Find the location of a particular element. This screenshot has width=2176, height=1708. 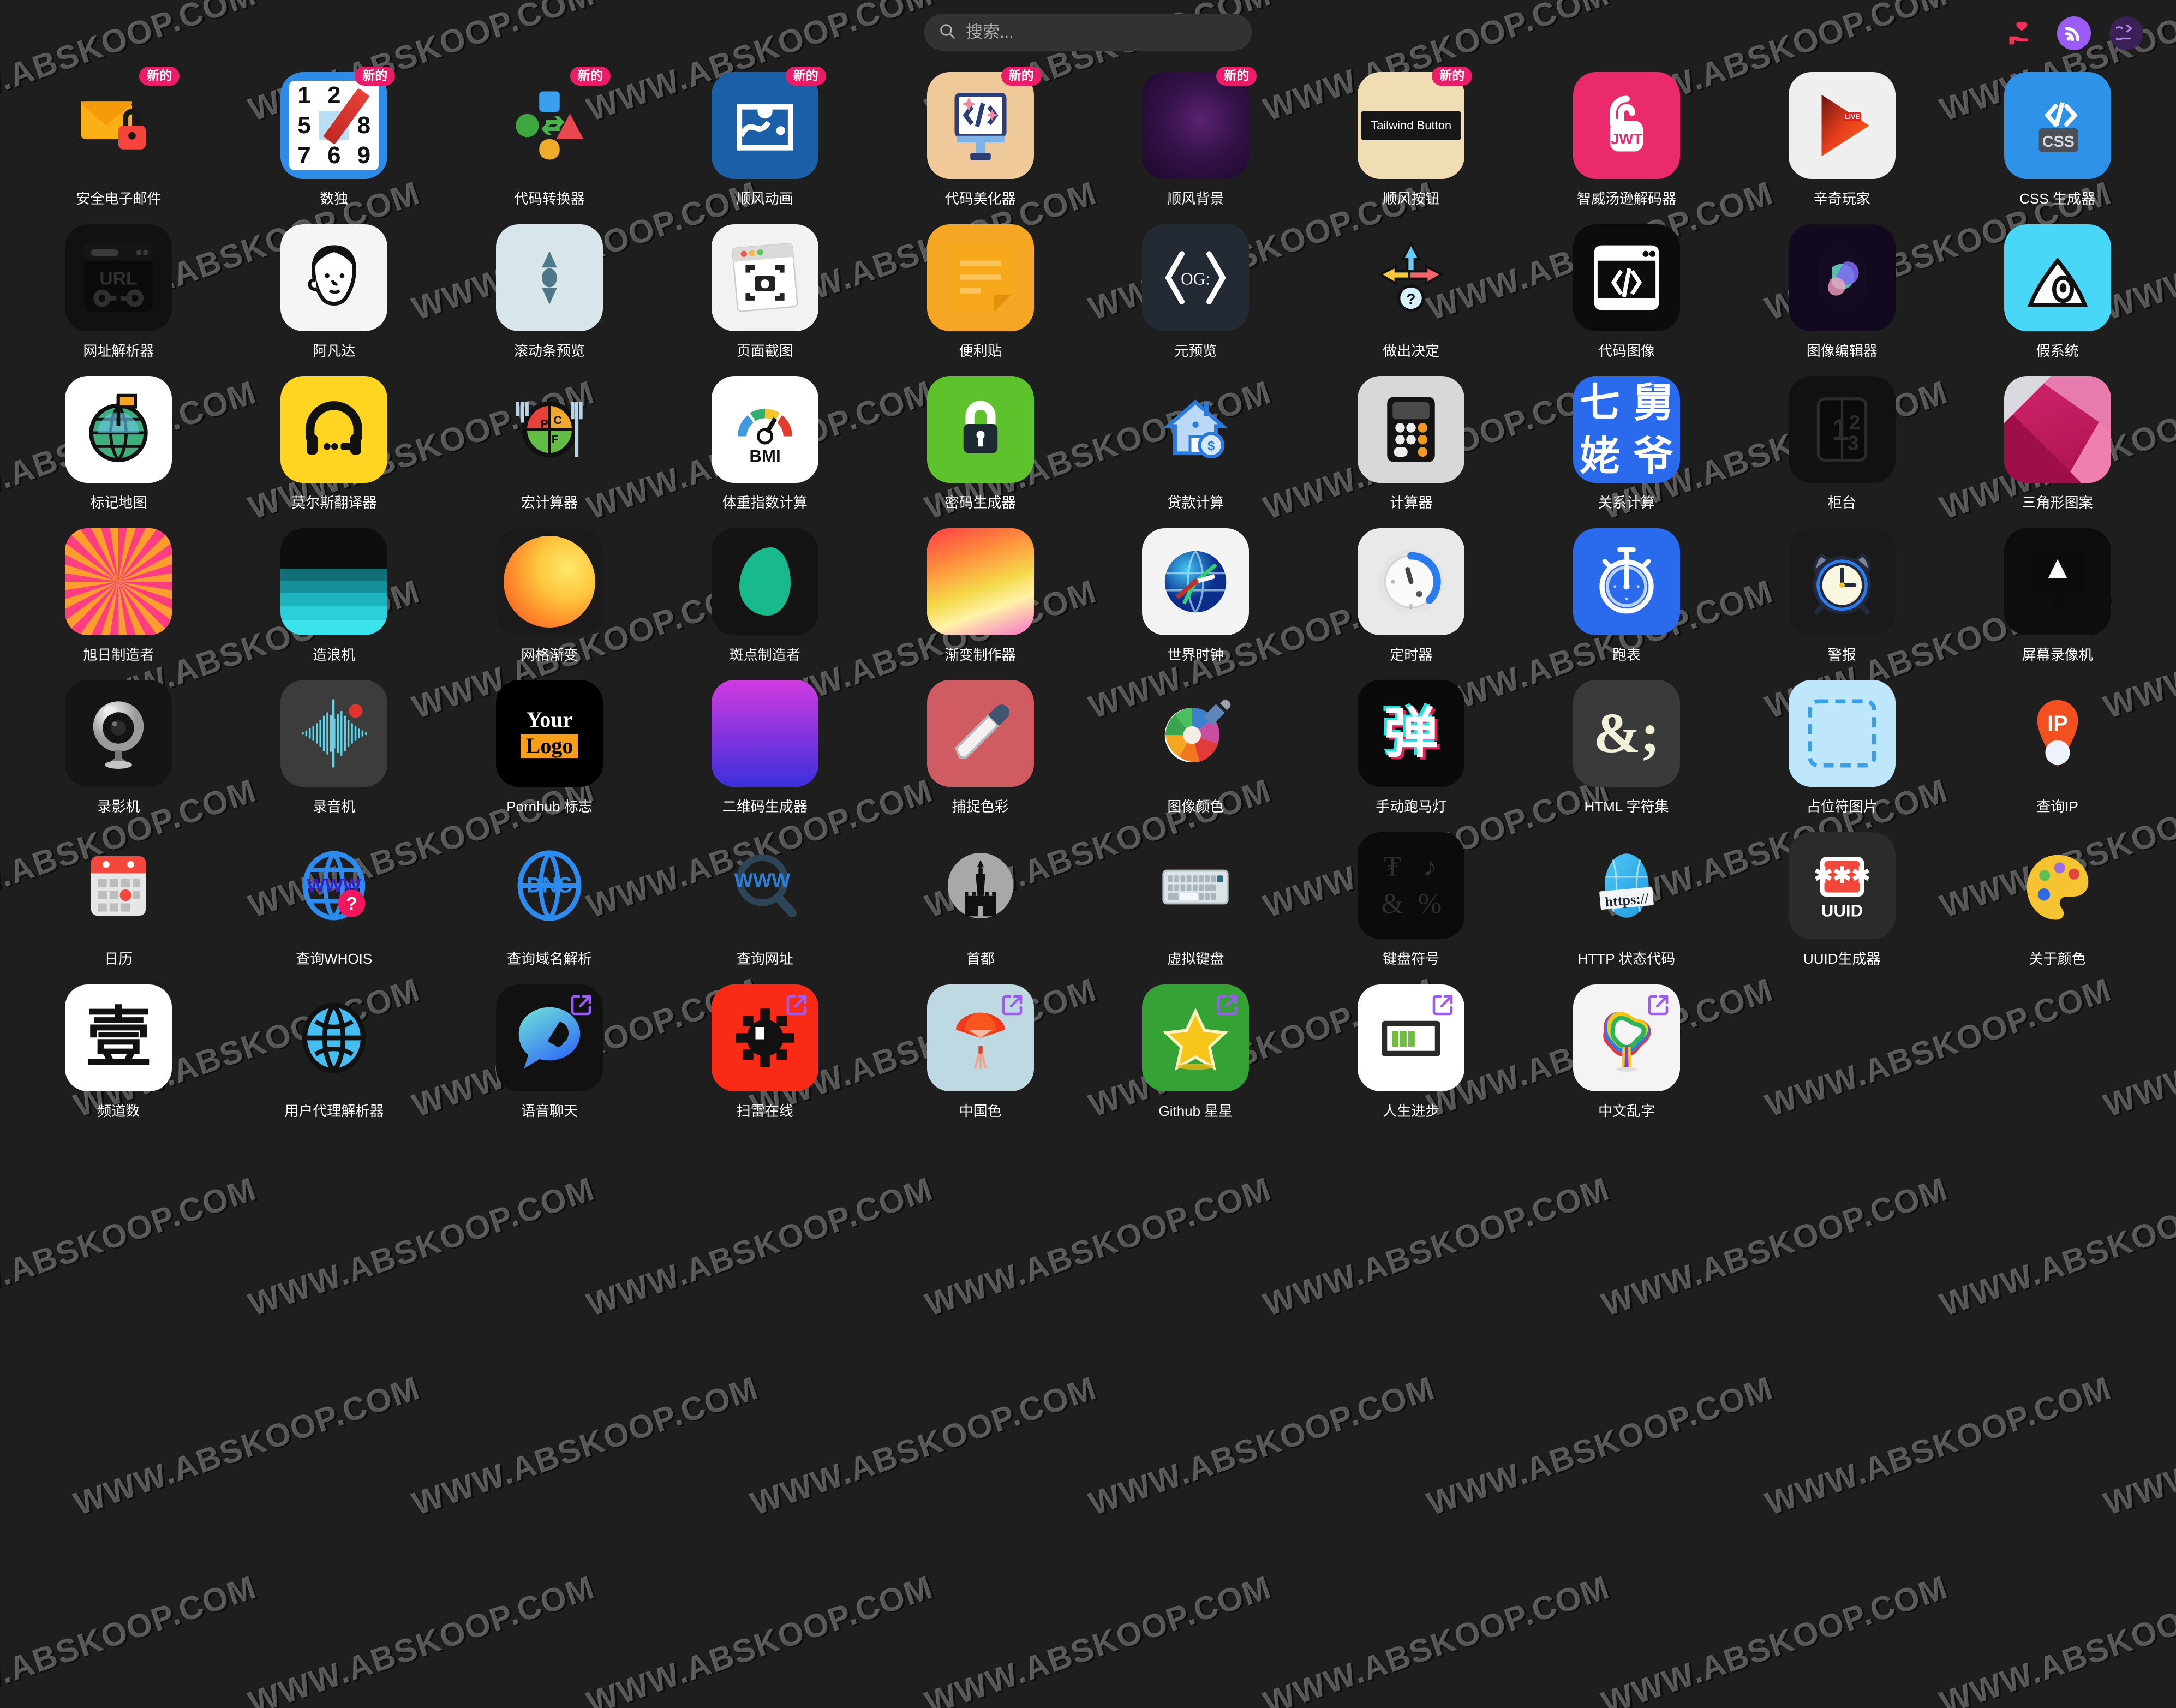

app-tile: &; HTML 字符集 is located at coordinates (1627, 743).